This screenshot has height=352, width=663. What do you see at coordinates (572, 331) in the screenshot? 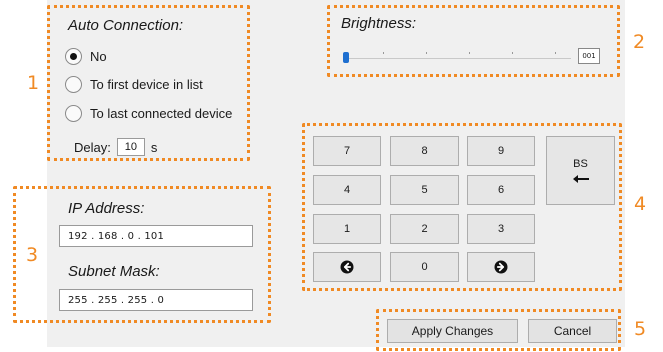
I see `cancel-button: Cancel` at bounding box center [572, 331].